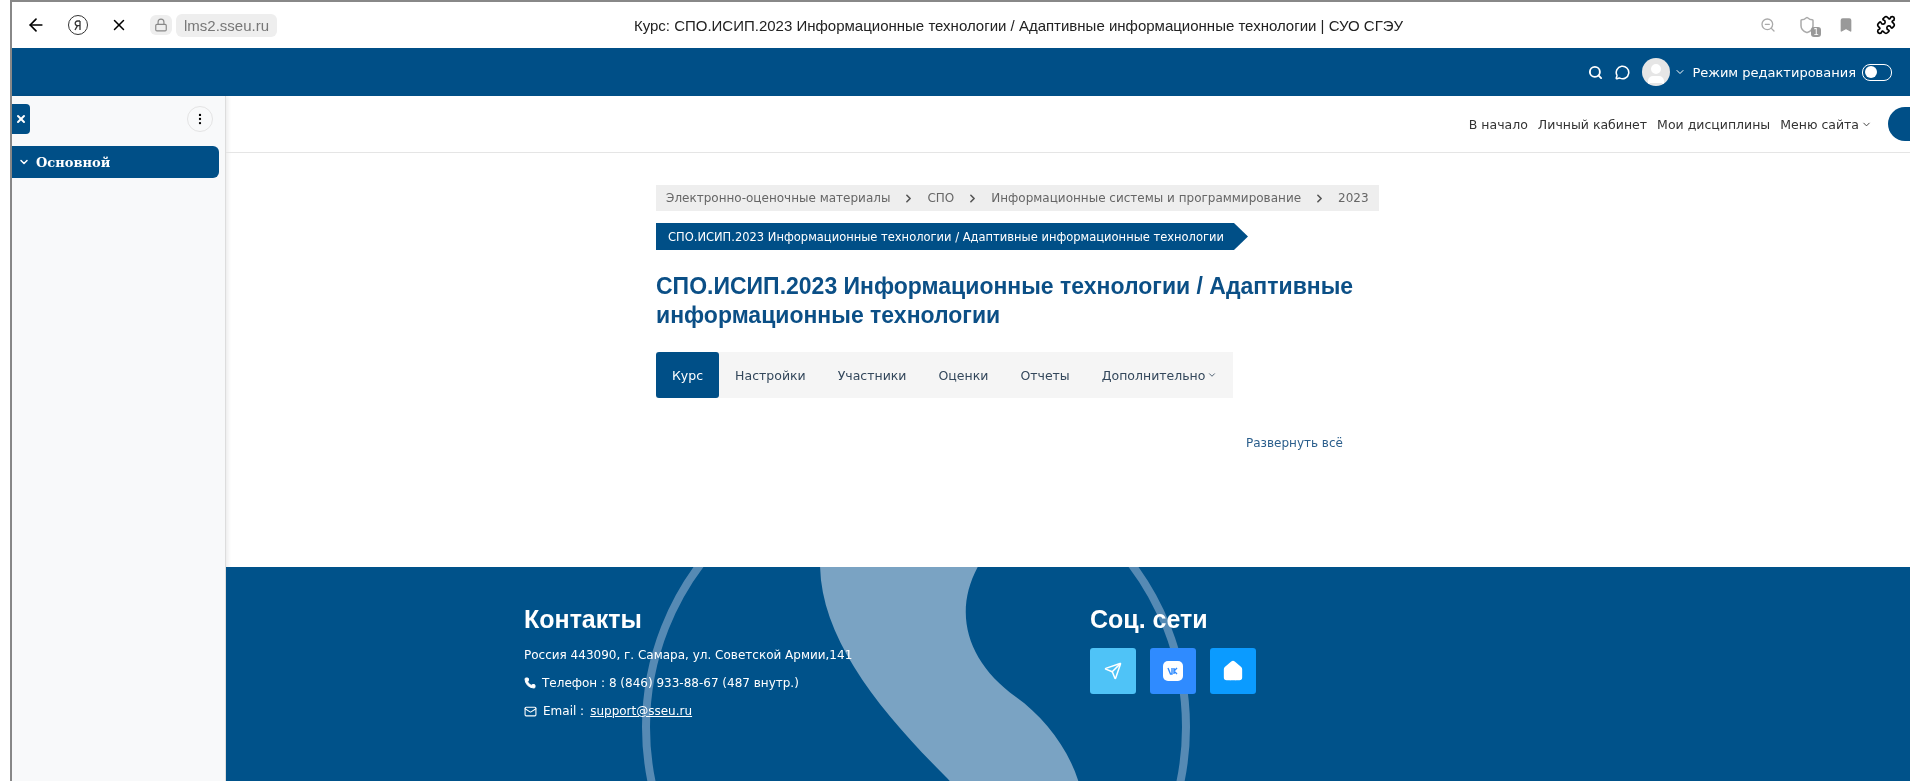  Describe the element at coordinates (1149, 619) in the screenshot. I see `social-heading: Соц. сети` at that location.